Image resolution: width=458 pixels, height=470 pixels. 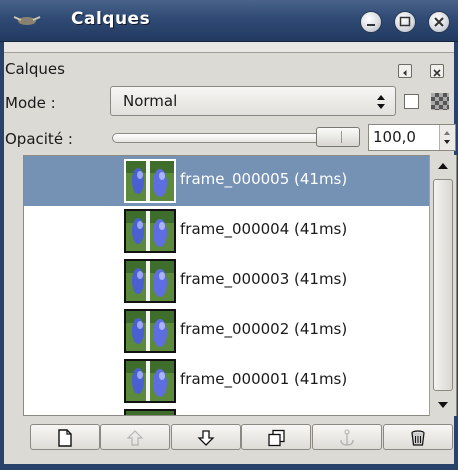 I want to click on opacity-slider-handle, so click(x=338, y=137).